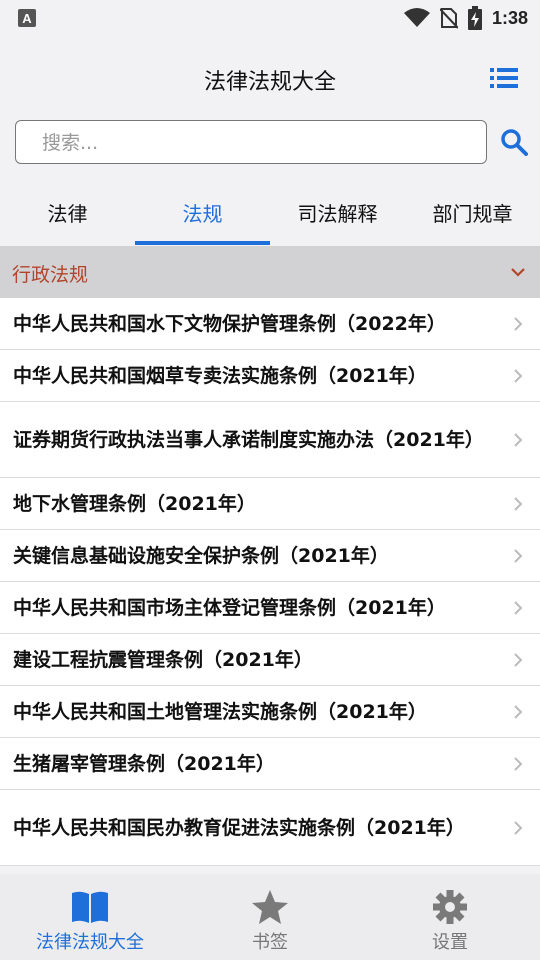 The height and width of the screenshot is (960, 540). I want to click on page-title: 法律法规大全, so click(269, 82).